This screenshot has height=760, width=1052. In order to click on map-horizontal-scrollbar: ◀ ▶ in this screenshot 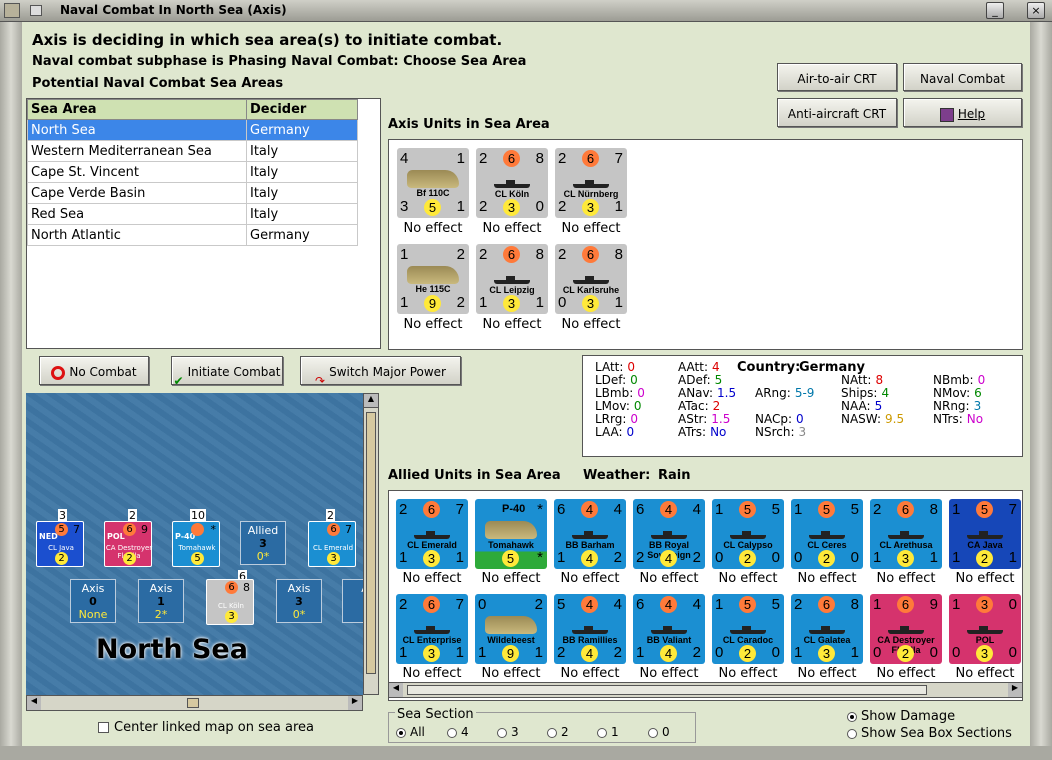, I will do `click(194, 703)`.